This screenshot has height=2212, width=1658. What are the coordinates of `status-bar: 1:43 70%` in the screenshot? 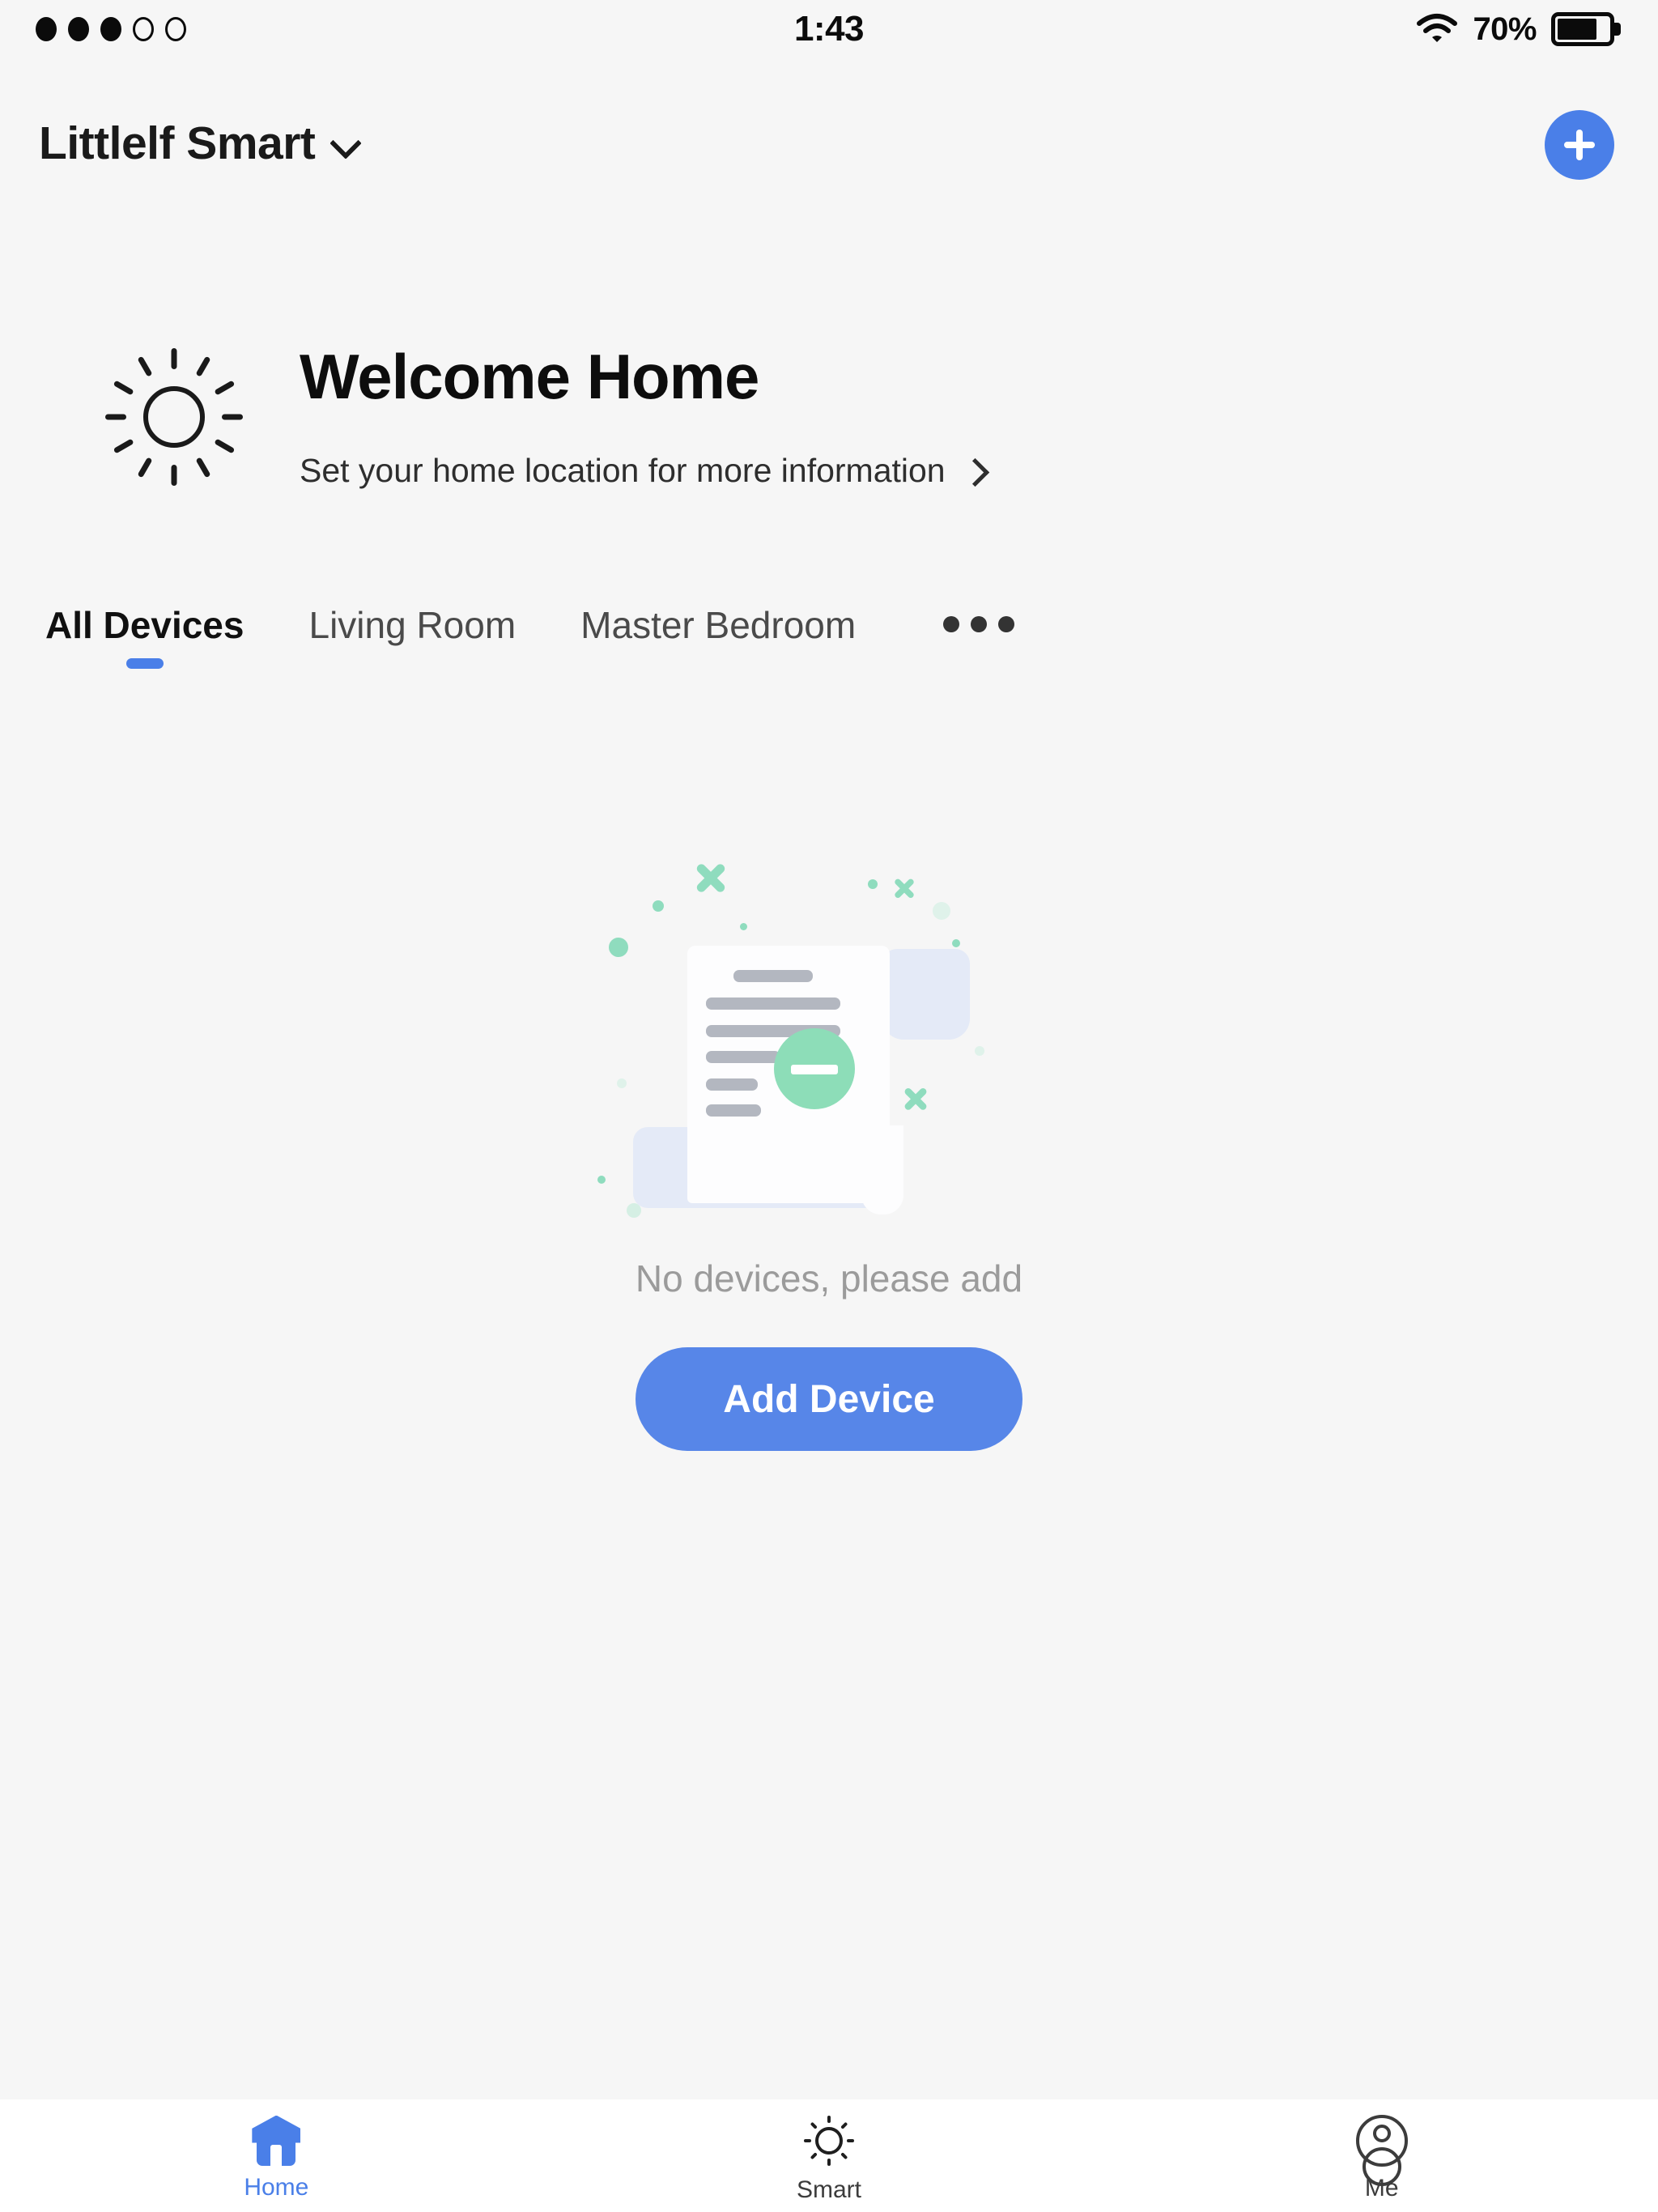 It's located at (829, 29).